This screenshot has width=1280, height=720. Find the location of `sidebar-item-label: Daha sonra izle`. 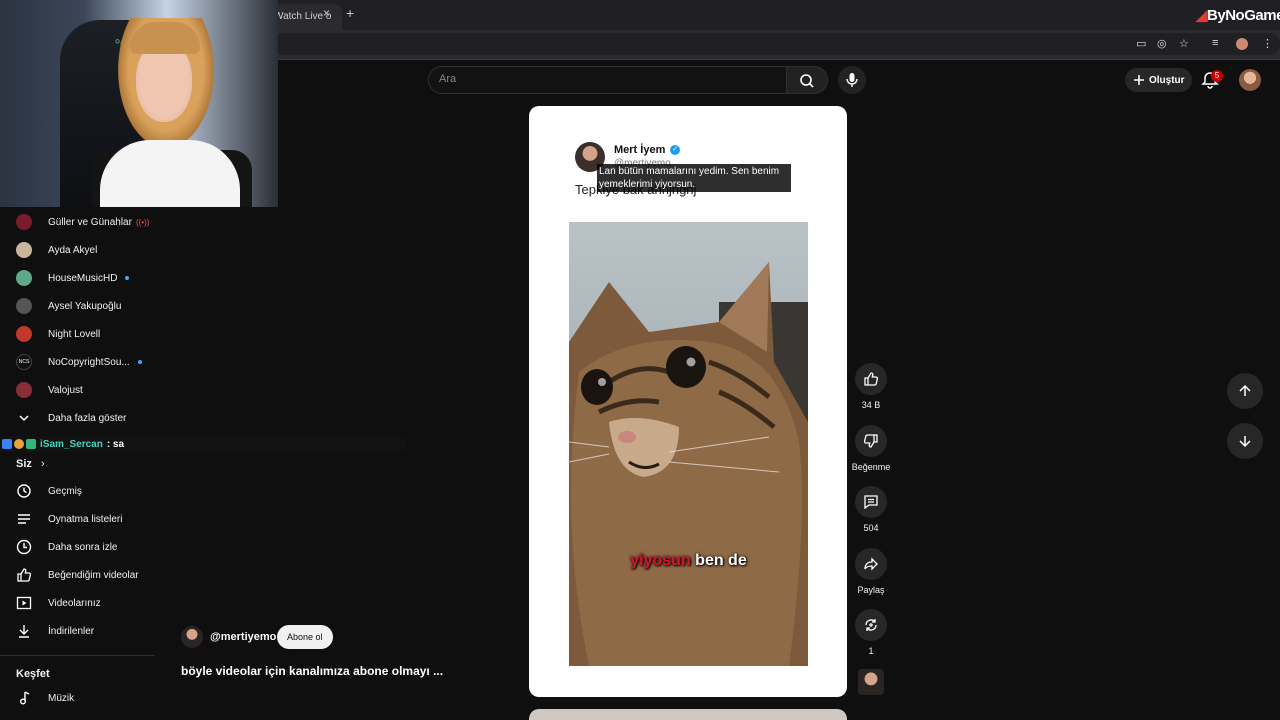

sidebar-item-label: Daha sonra izle is located at coordinates (83, 547).